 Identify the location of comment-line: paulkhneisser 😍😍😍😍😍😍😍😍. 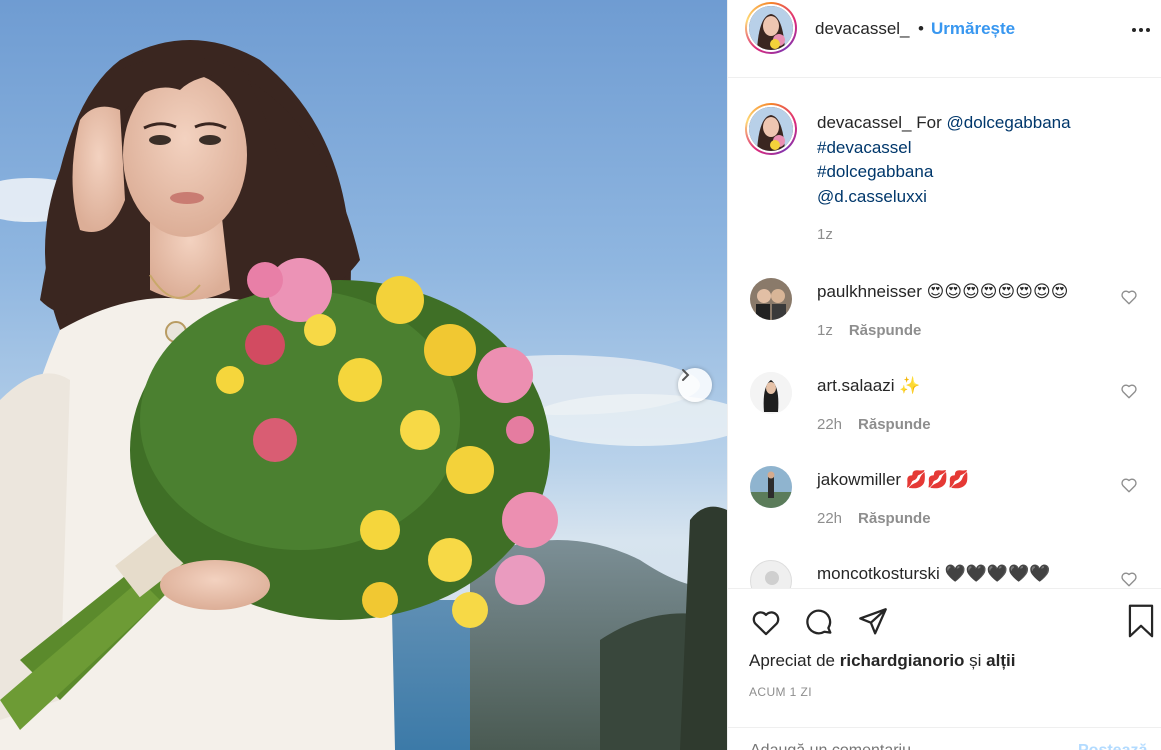
(942, 292).